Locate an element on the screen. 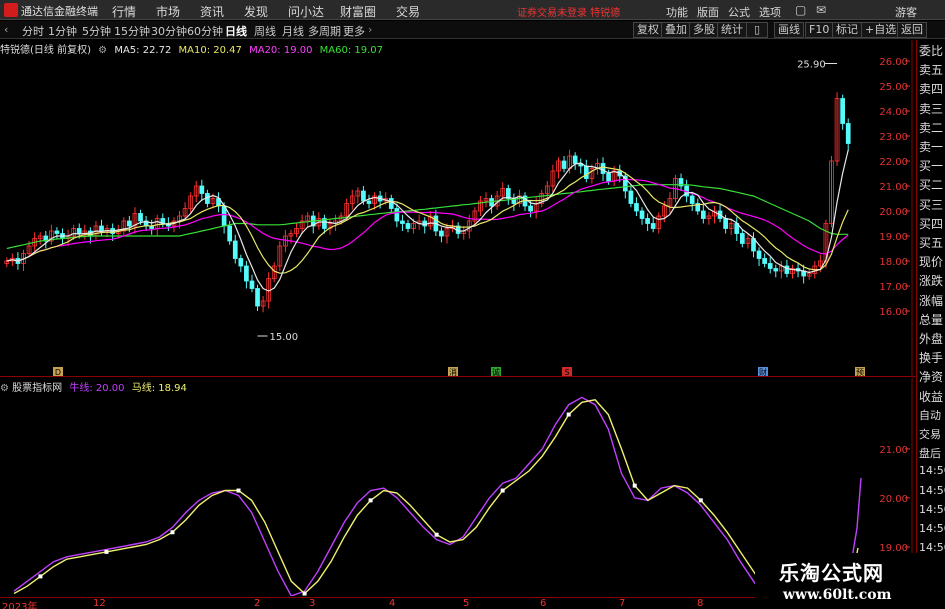 The width and height of the screenshot is (945, 609). menu-zixun: 资讯 is located at coordinates (212, 11).